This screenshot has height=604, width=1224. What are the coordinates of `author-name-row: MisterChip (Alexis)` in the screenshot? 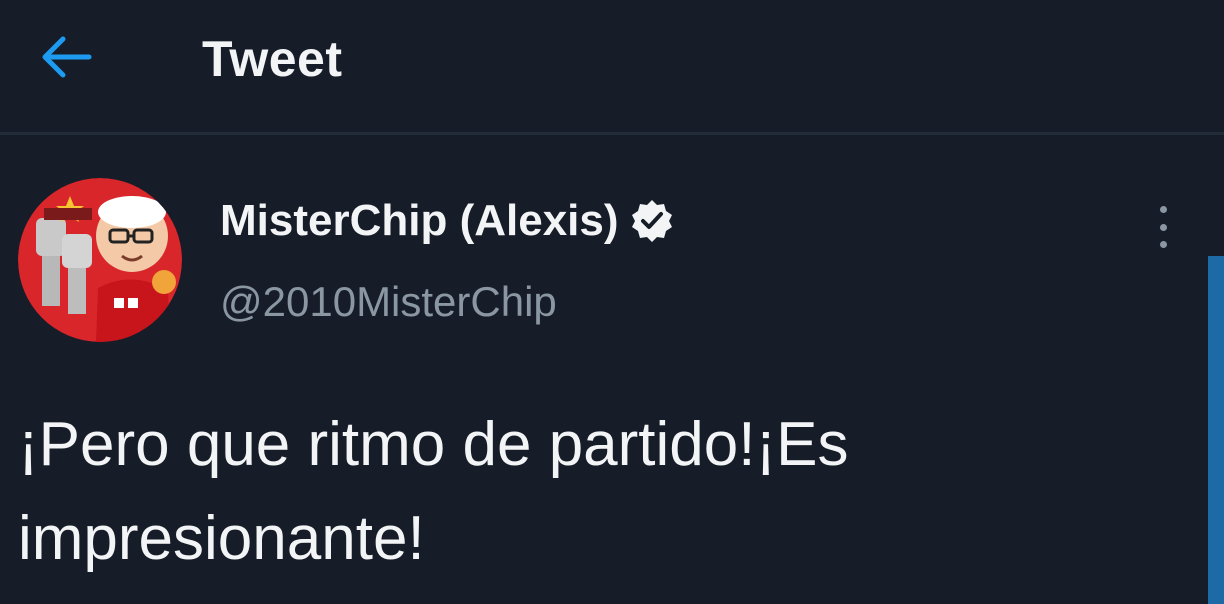 It's located at (447, 221).